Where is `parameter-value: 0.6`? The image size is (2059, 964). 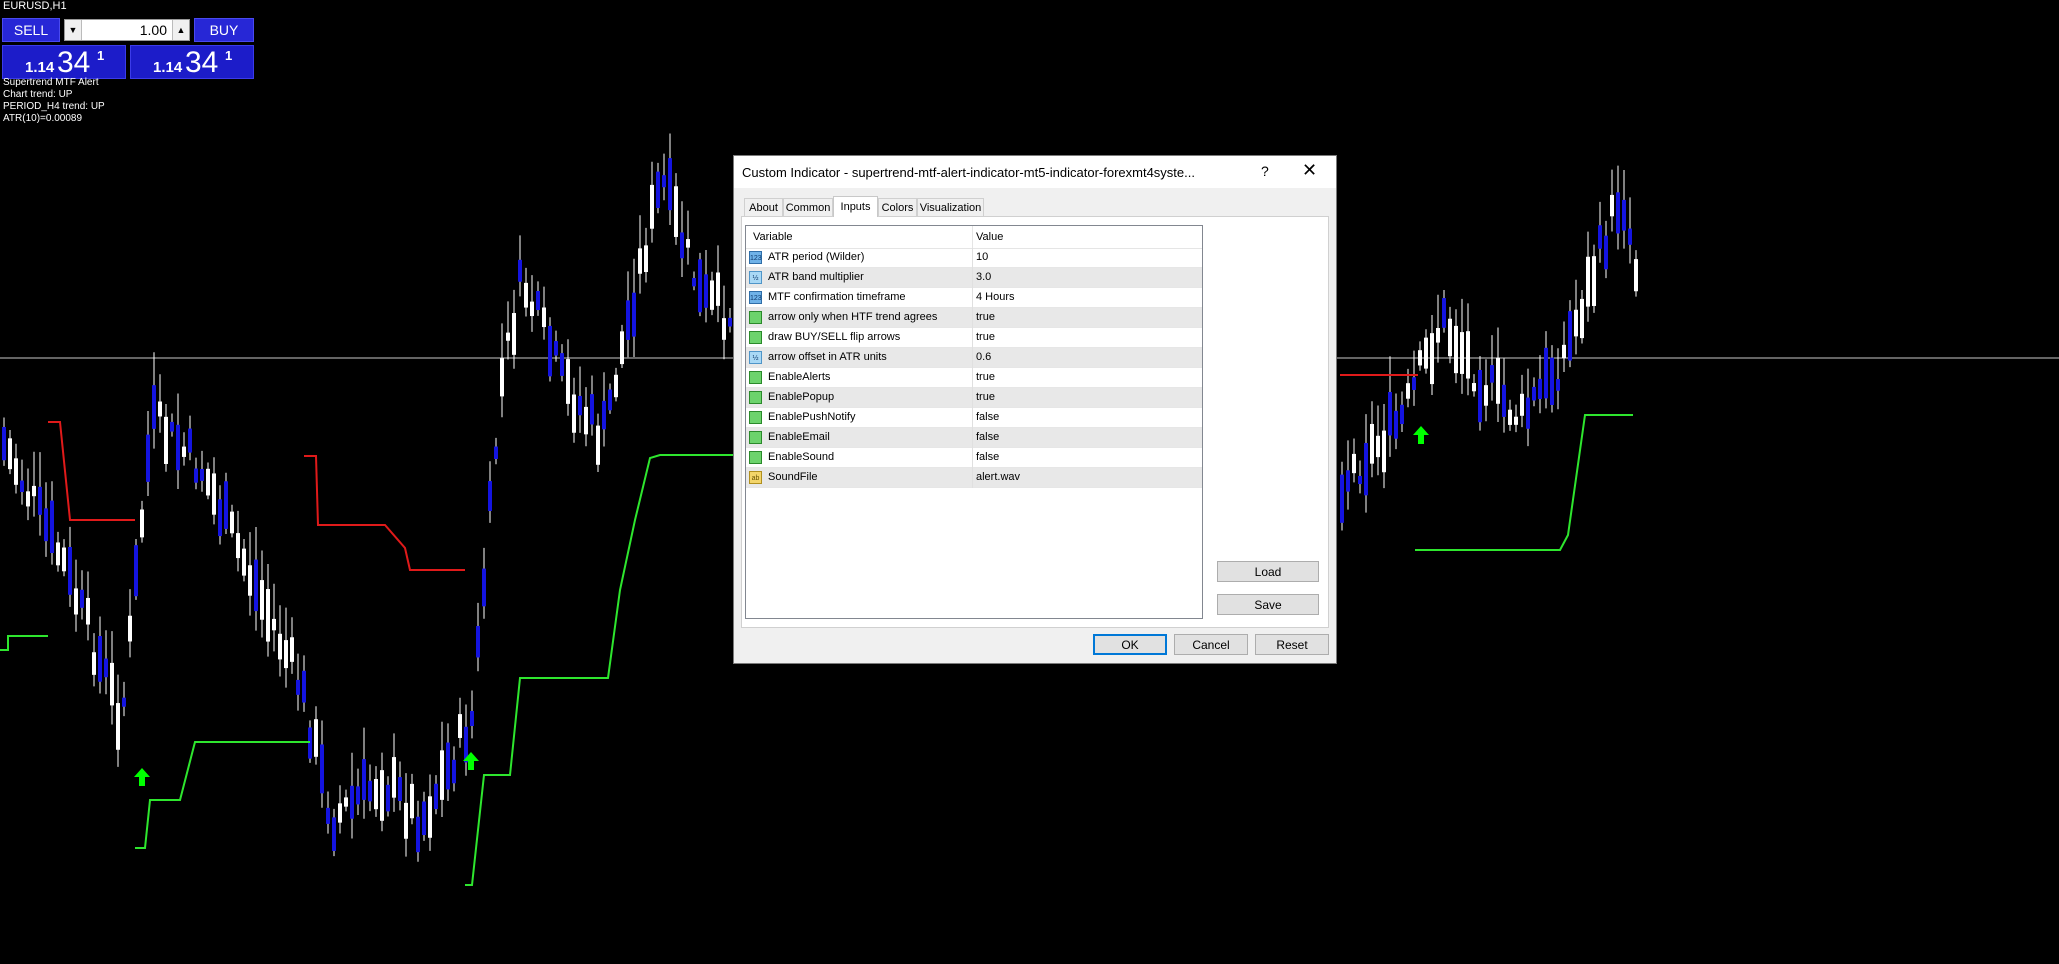 parameter-value: 0.6 is located at coordinates (983, 357).